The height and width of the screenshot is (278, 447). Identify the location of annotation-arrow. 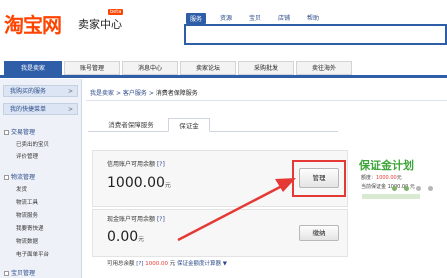
(236, 210).